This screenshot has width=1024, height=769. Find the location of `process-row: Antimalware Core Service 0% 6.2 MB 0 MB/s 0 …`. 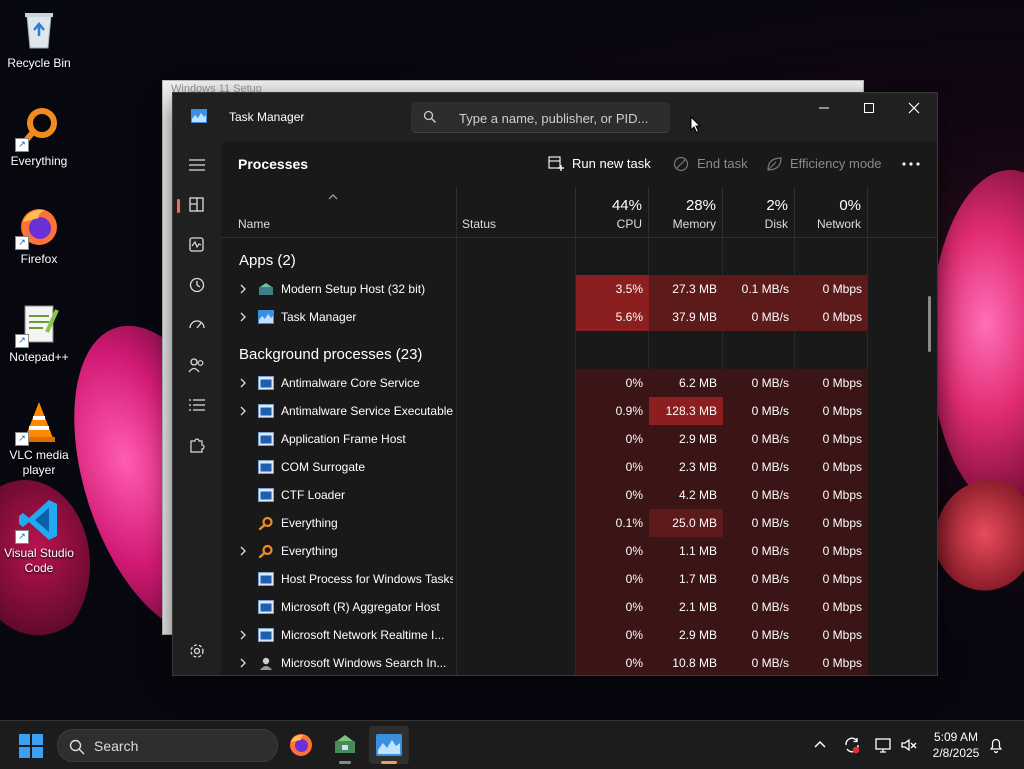

process-row: Antimalware Core Service 0% 6.2 MB 0 MB/s 0 … is located at coordinates (571, 383).